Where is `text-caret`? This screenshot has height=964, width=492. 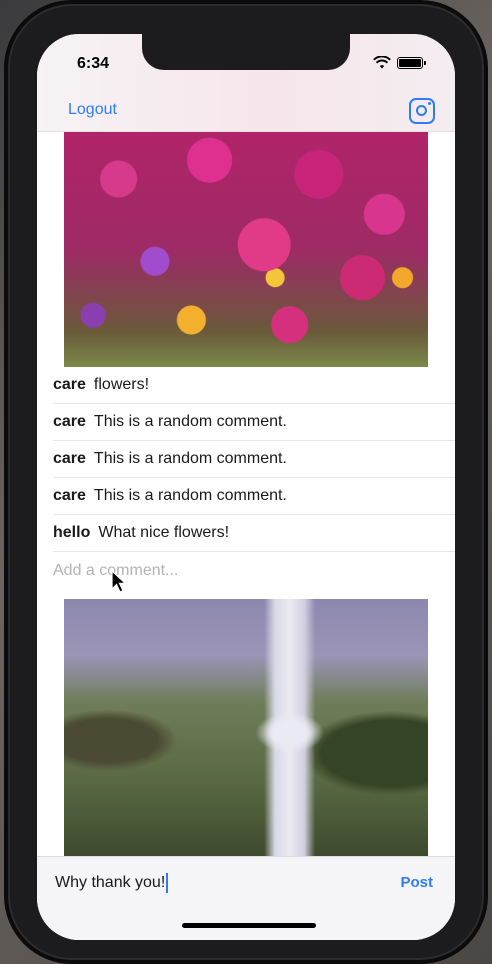 text-caret is located at coordinates (167, 883).